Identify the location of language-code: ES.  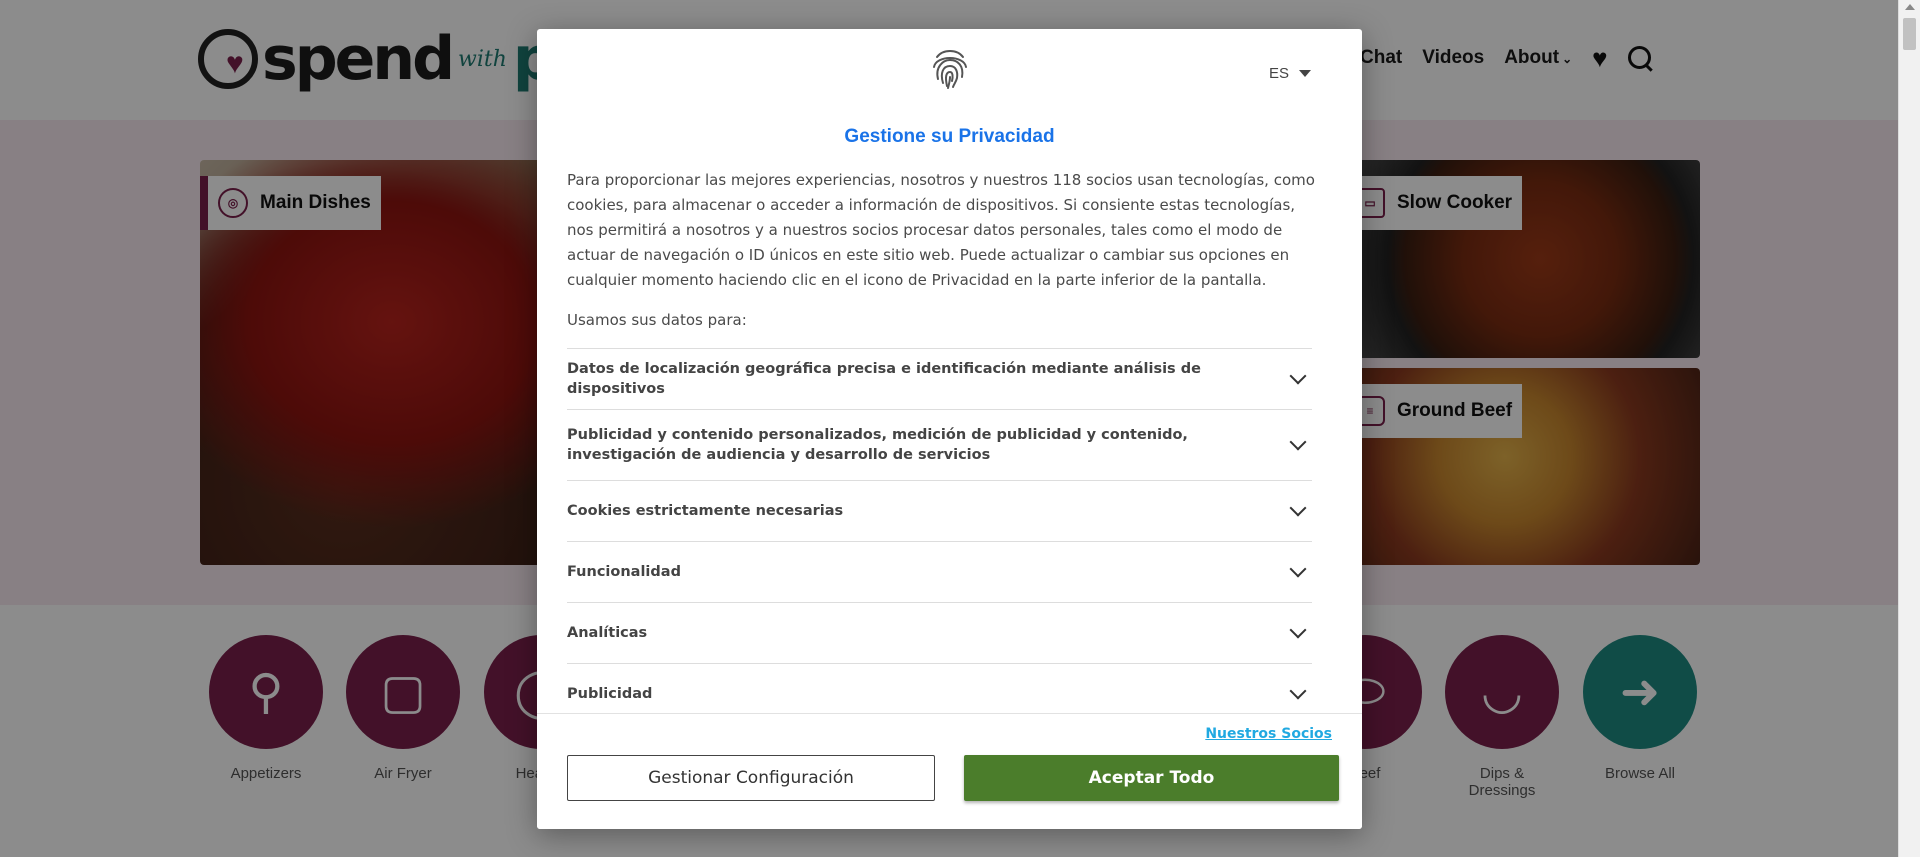
(1279, 73).